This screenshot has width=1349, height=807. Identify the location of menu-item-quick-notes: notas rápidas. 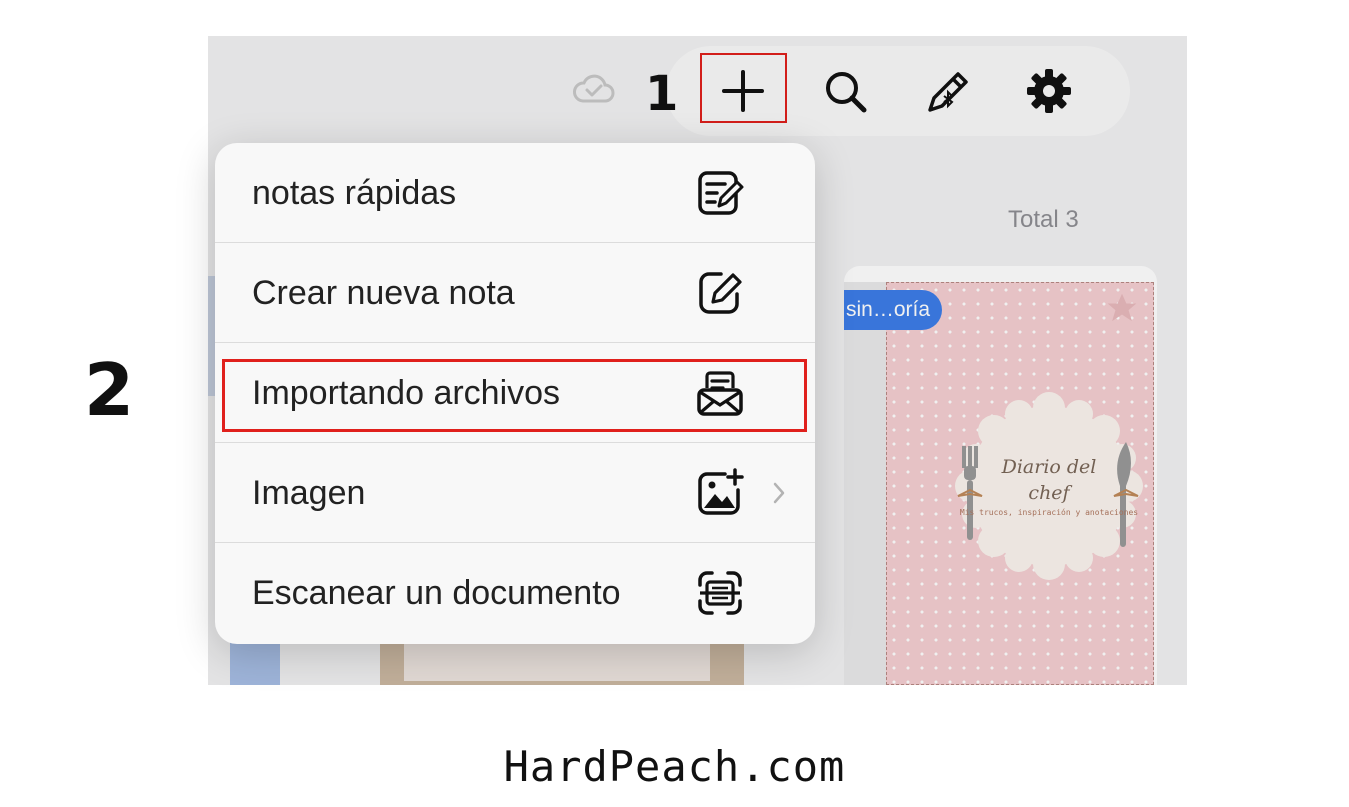
(515, 193).